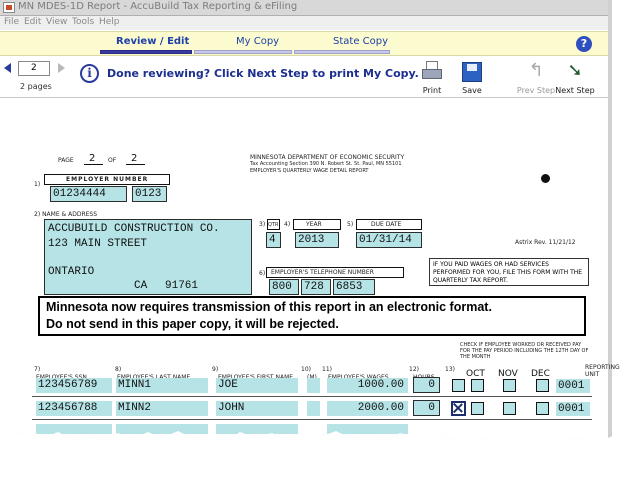  I want to click on floppy-disk-icon, so click(472, 72).